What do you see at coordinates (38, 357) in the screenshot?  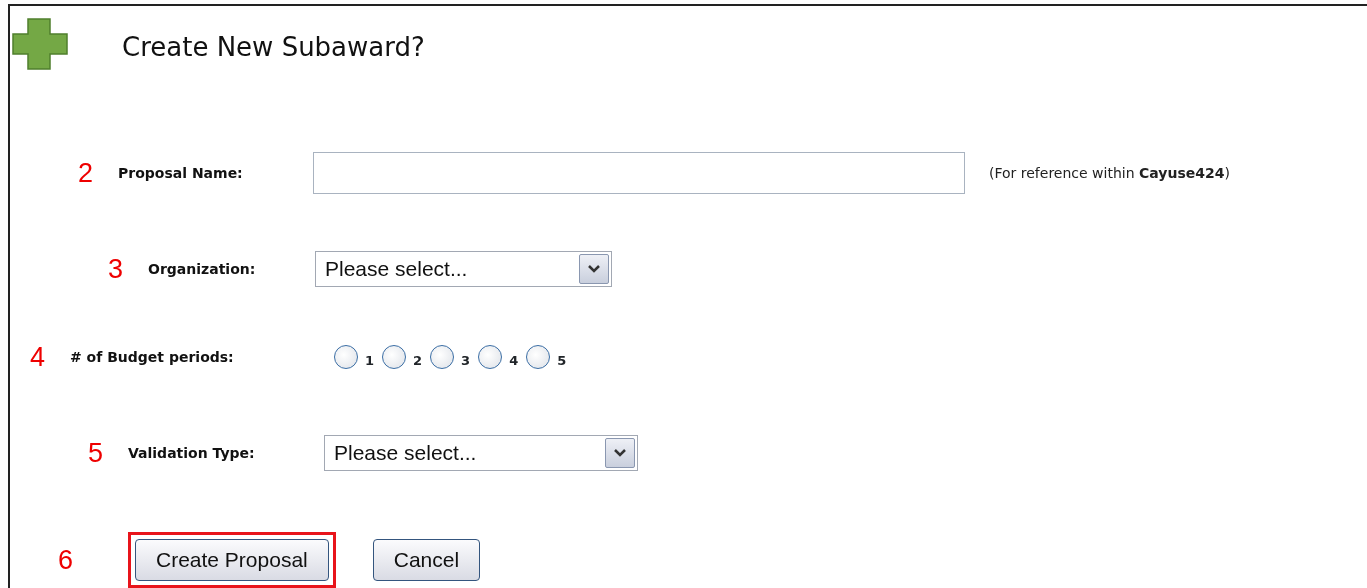 I see `callout-number: 4` at bounding box center [38, 357].